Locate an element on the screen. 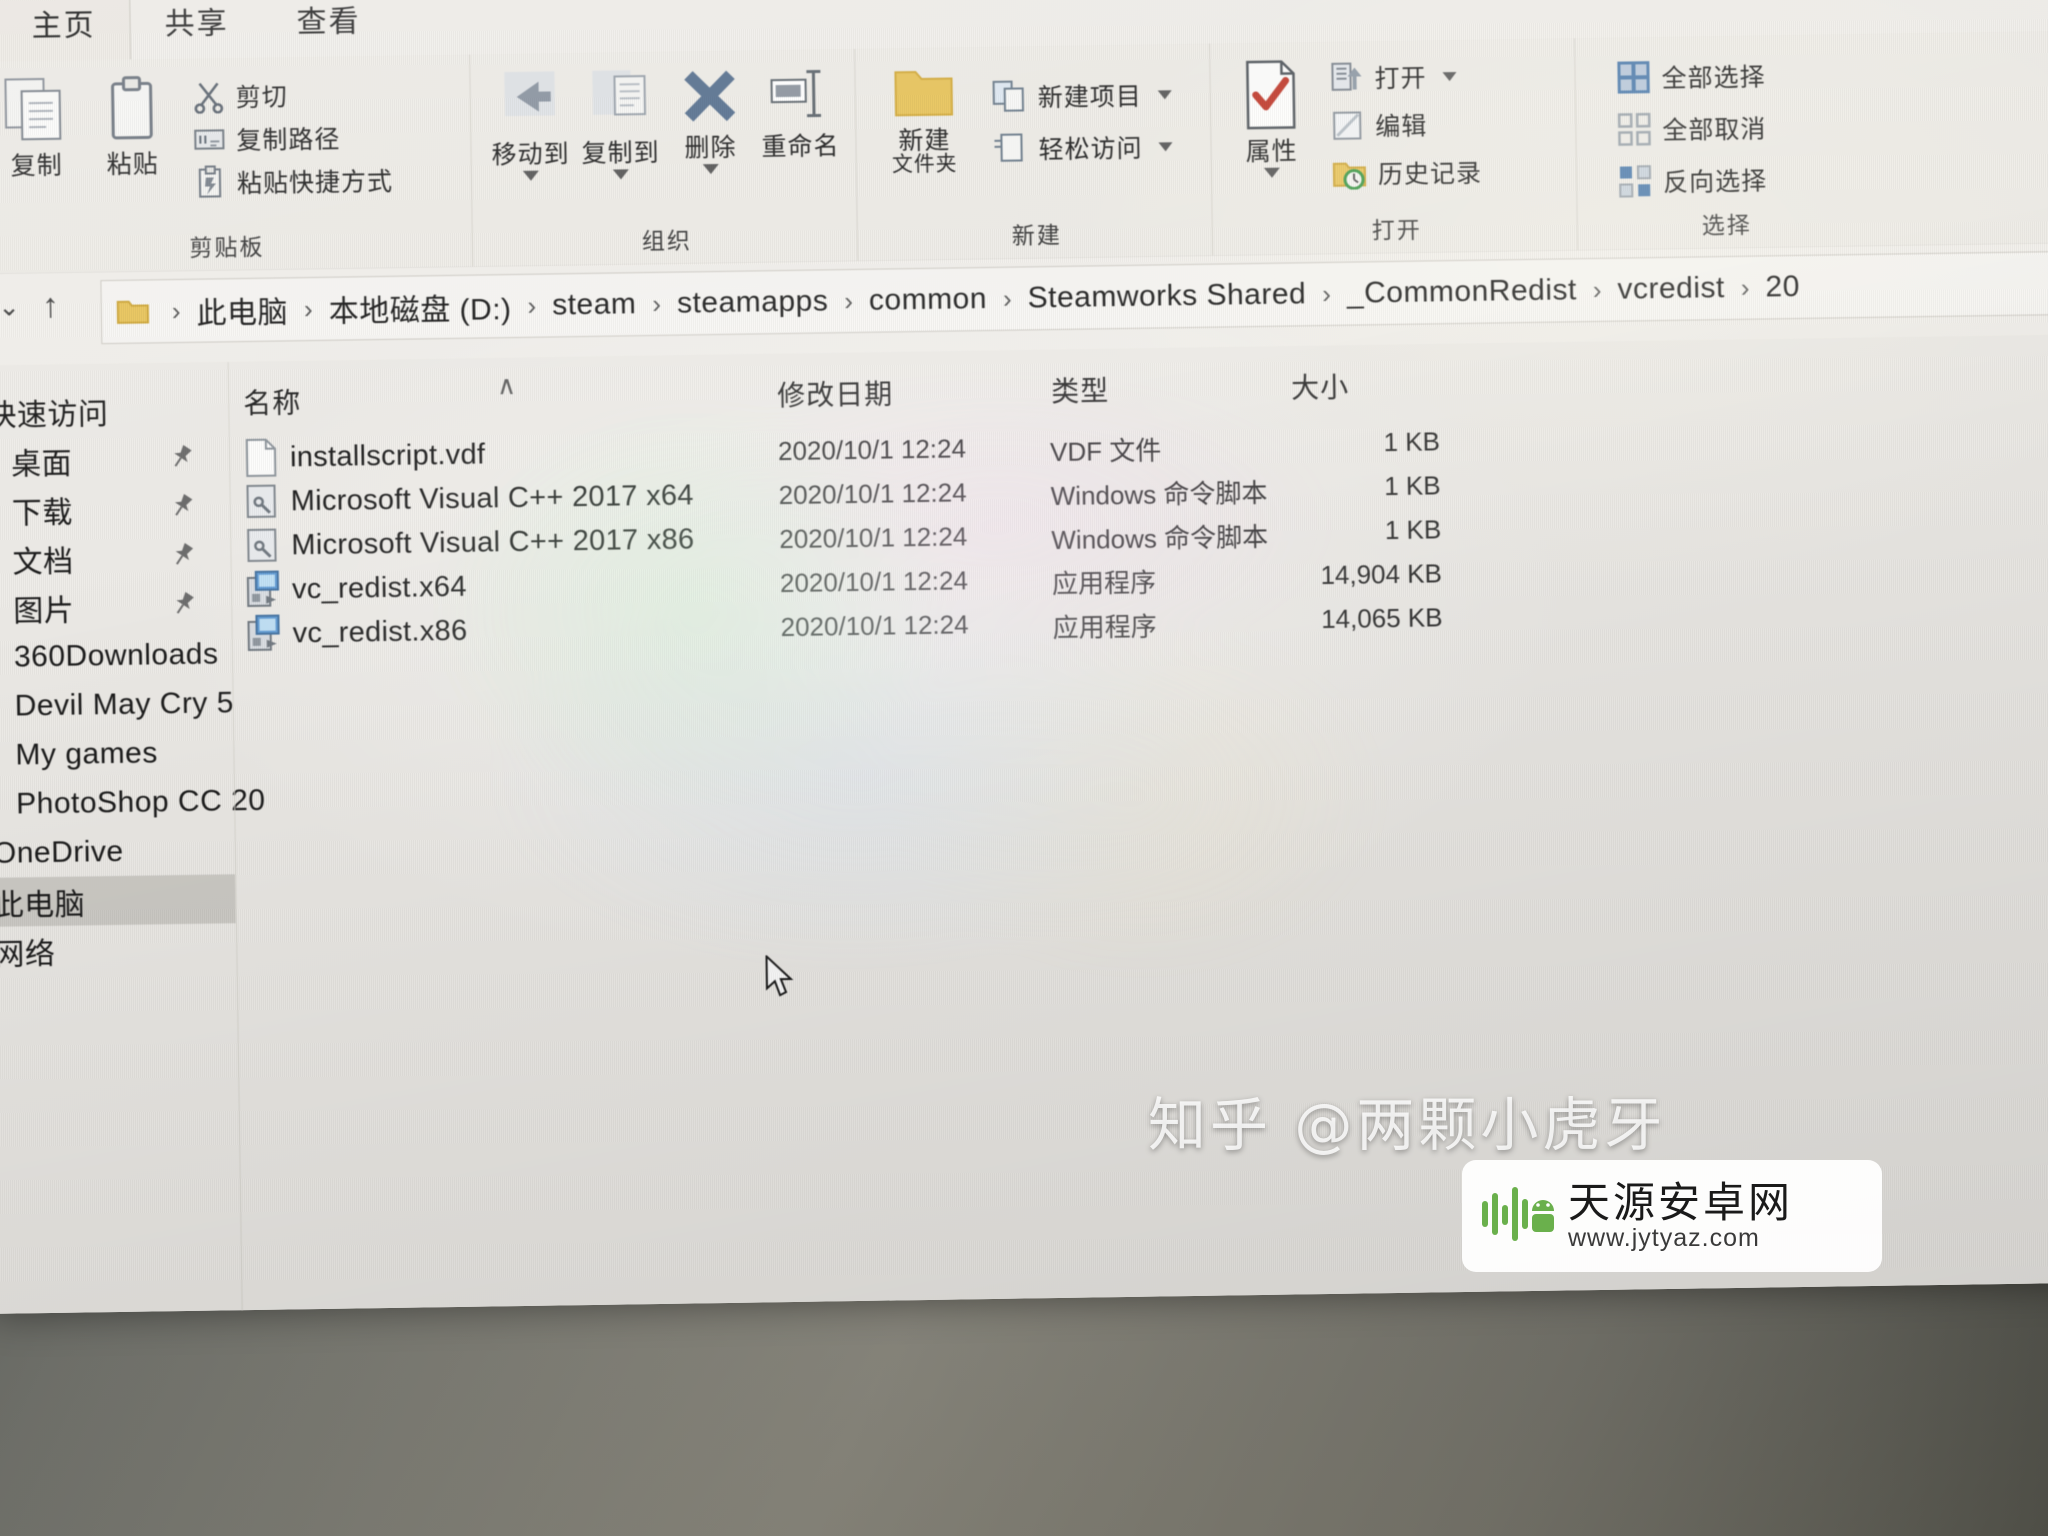  select-all-button-label: 全部选择 is located at coordinates (1713, 78).